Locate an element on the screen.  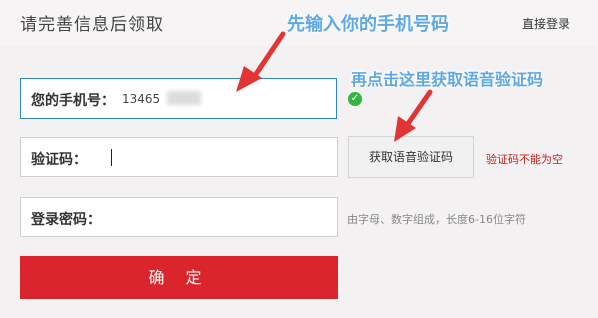
annotation-step1: 先输入你的手机号码 is located at coordinates (368, 24).